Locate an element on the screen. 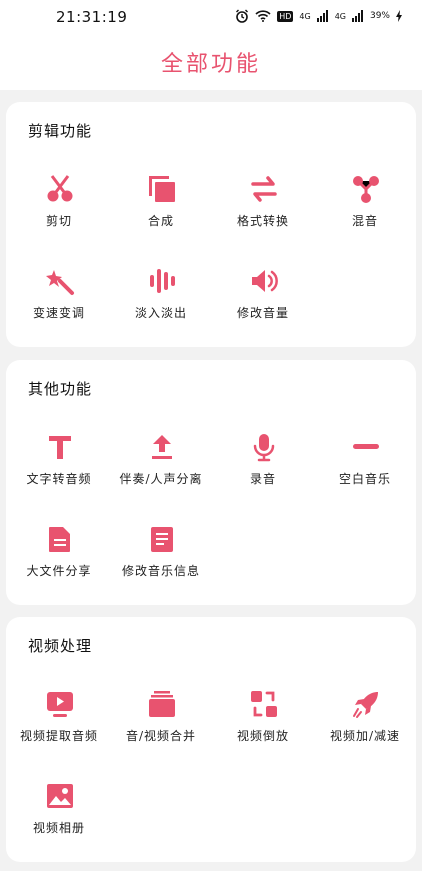 Image resolution: width=422 pixels, height=871 pixels. feature-cut: 剪切 is located at coordinates (59, 209).